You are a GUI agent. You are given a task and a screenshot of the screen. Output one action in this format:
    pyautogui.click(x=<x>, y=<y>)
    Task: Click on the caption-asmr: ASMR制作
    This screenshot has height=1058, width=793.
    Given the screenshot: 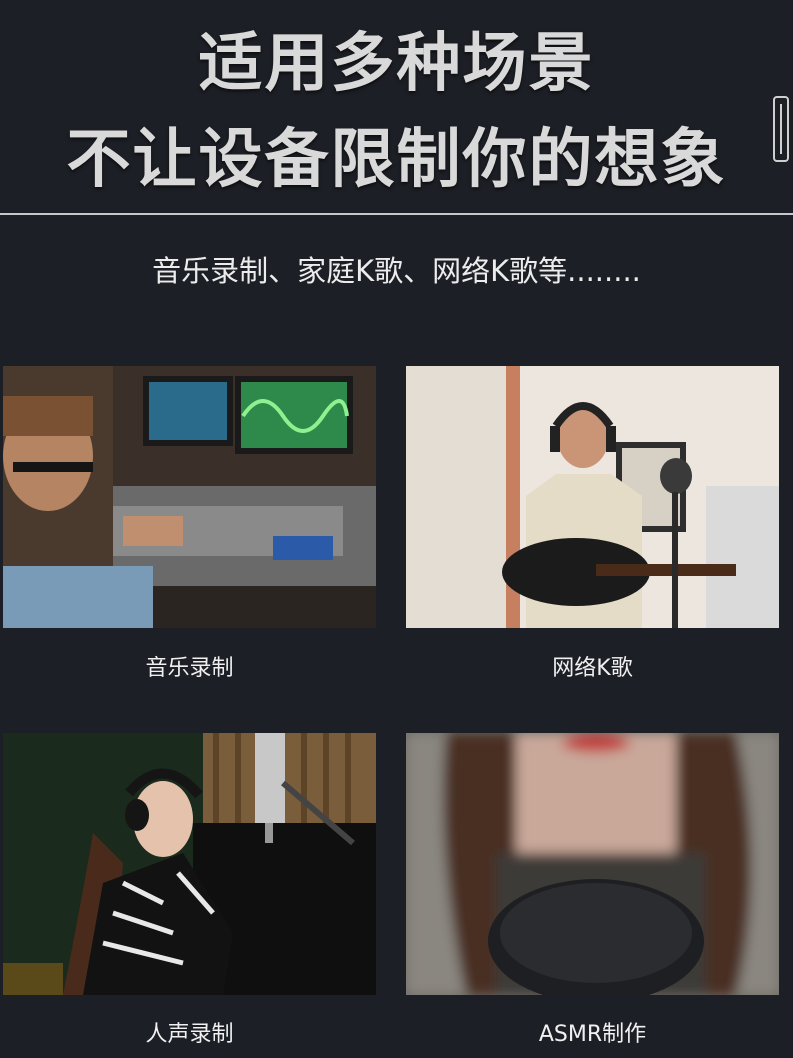 What is the action you would take?
    pyautogui.click(x=592, y=1034)
    